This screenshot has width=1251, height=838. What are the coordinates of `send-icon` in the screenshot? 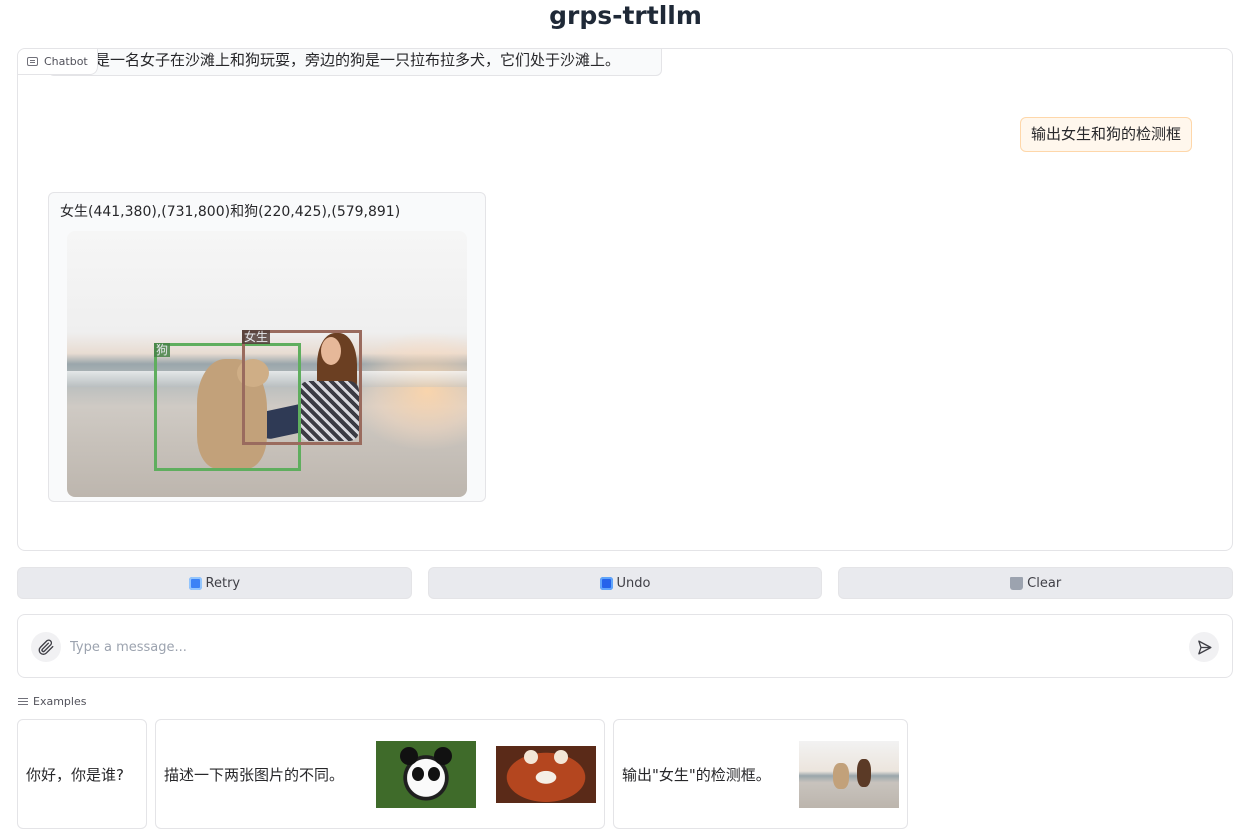 It's located at (1204, 647).